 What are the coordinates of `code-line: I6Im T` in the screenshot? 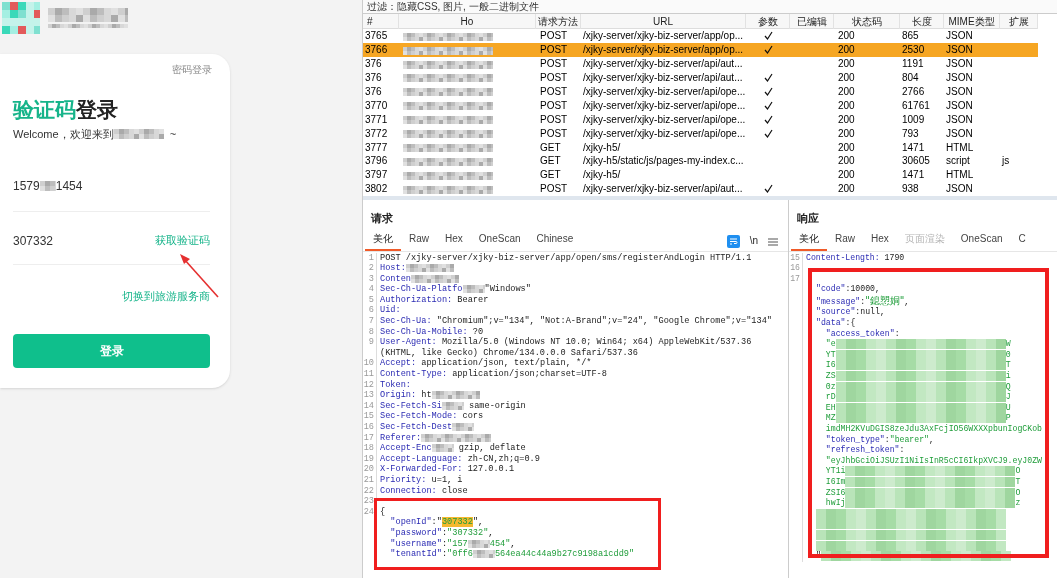 It's located at (922, 482).